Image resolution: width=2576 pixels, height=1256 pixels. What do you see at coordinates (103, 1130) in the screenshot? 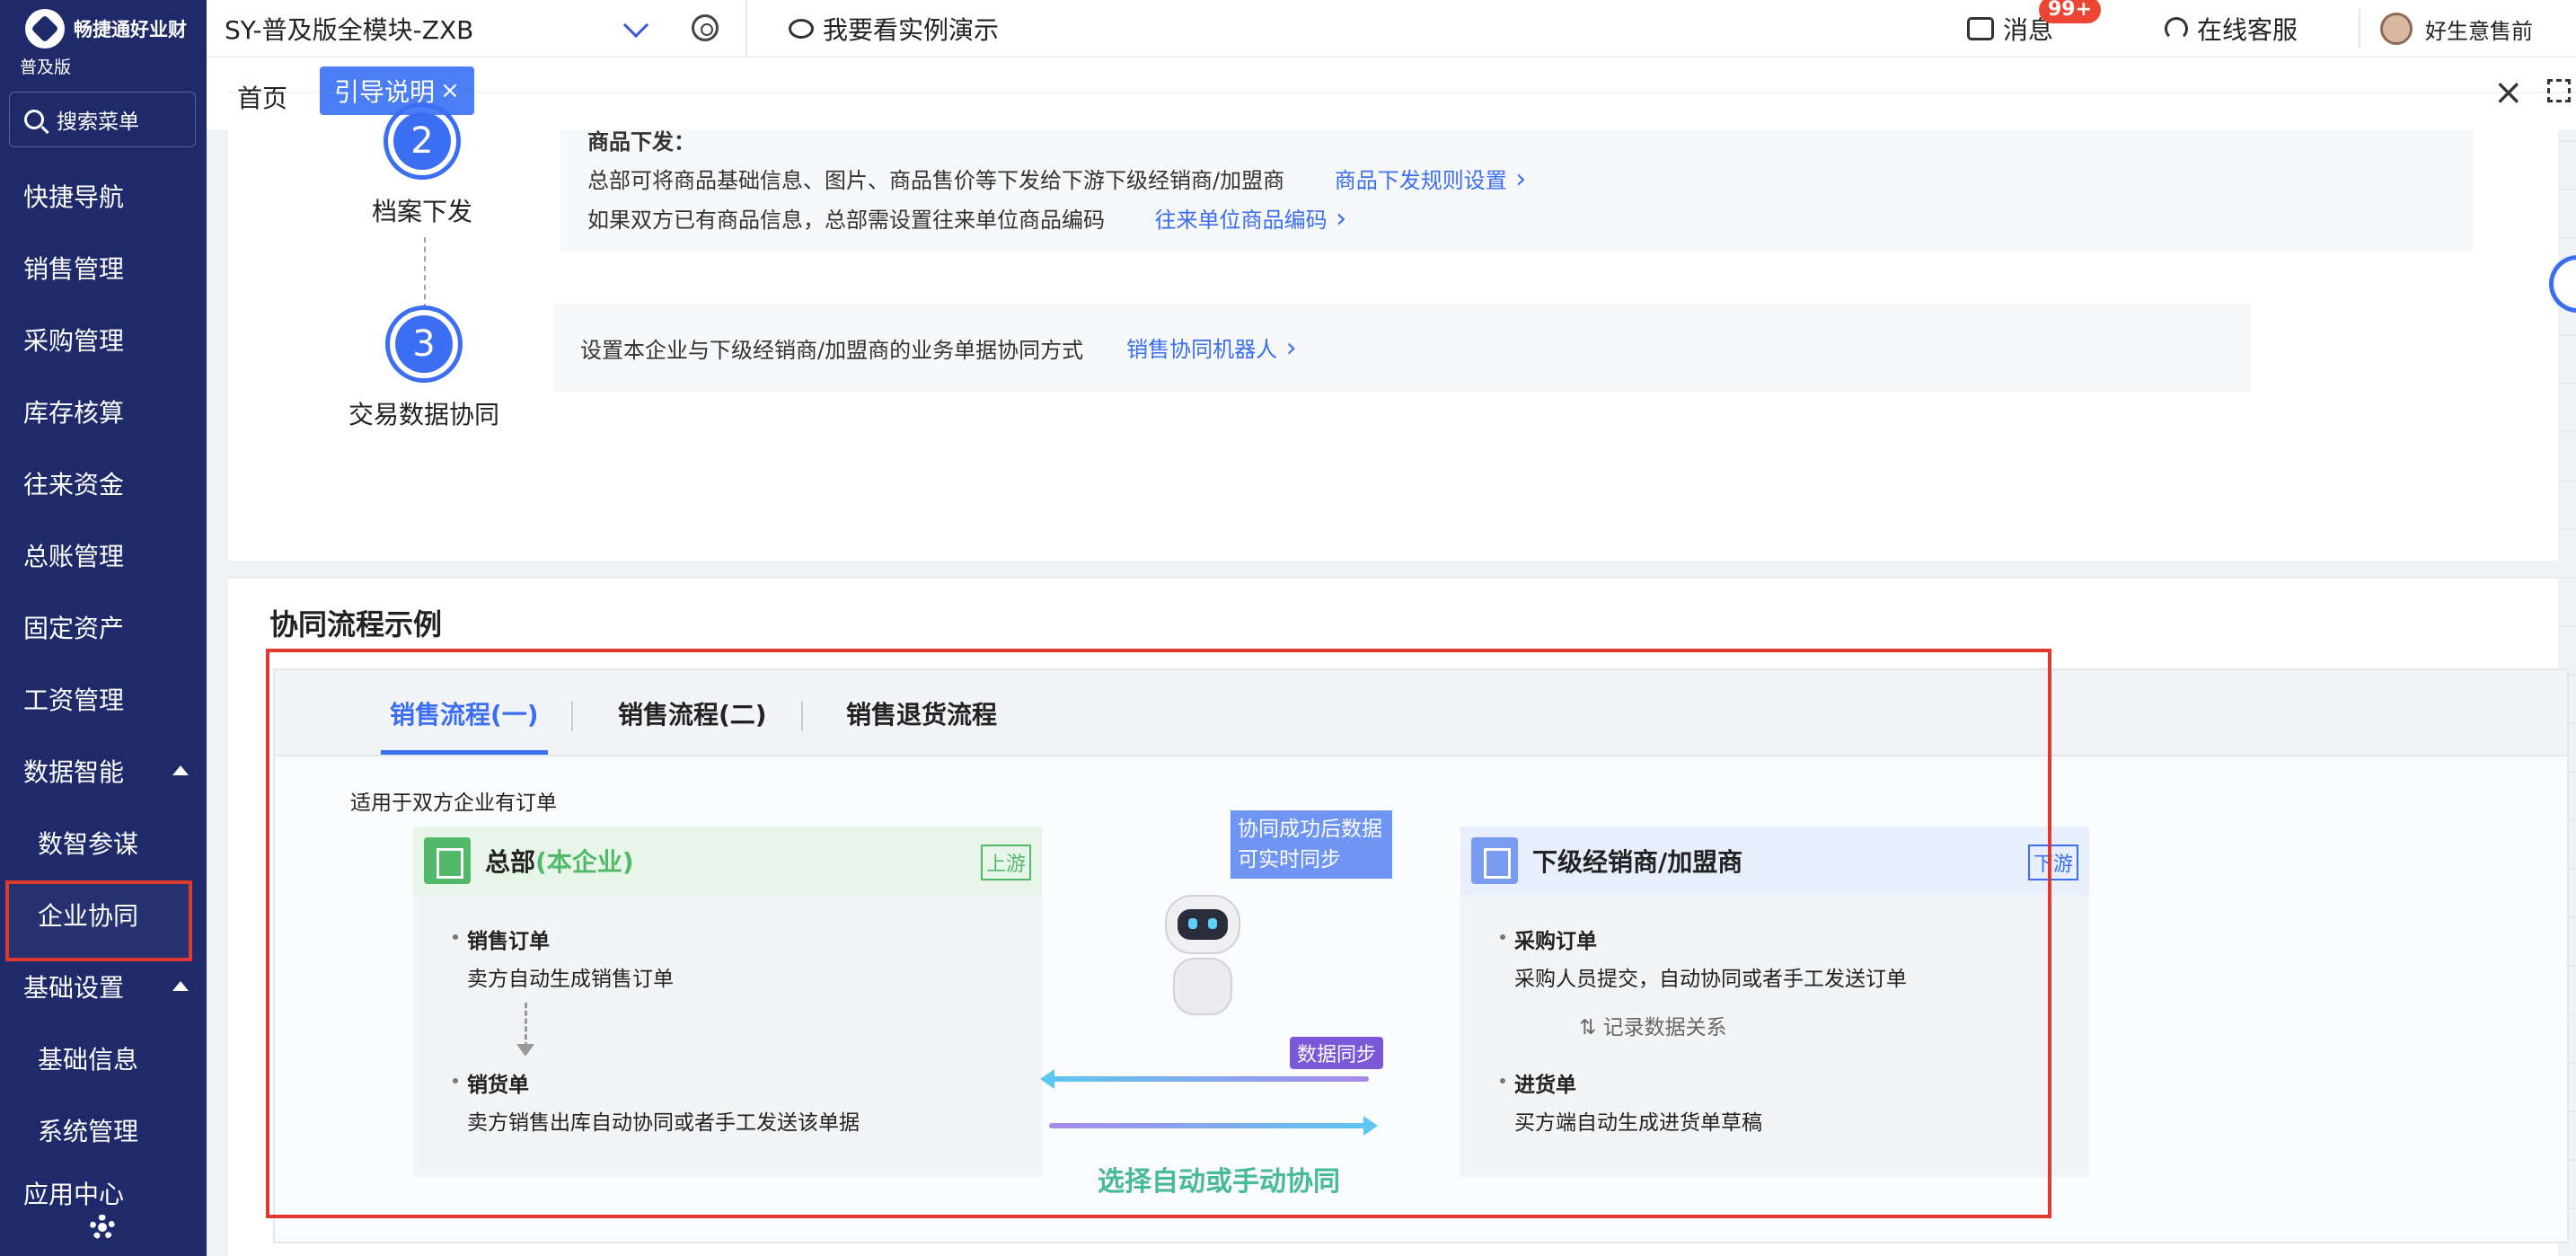
I see `sidebar-item-system-mgmt: 系统管理` at bounding box center [103, 1130].